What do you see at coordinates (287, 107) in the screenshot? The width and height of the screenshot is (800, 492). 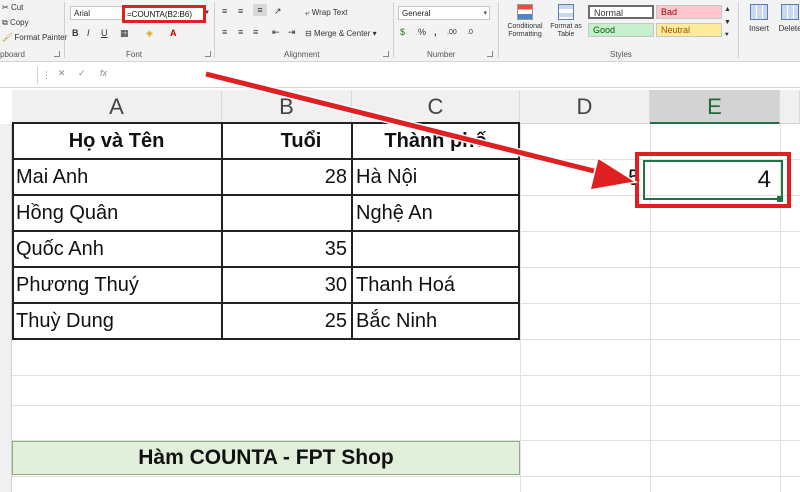 I see `column-header-b: B` at bounding box center [287, 107].